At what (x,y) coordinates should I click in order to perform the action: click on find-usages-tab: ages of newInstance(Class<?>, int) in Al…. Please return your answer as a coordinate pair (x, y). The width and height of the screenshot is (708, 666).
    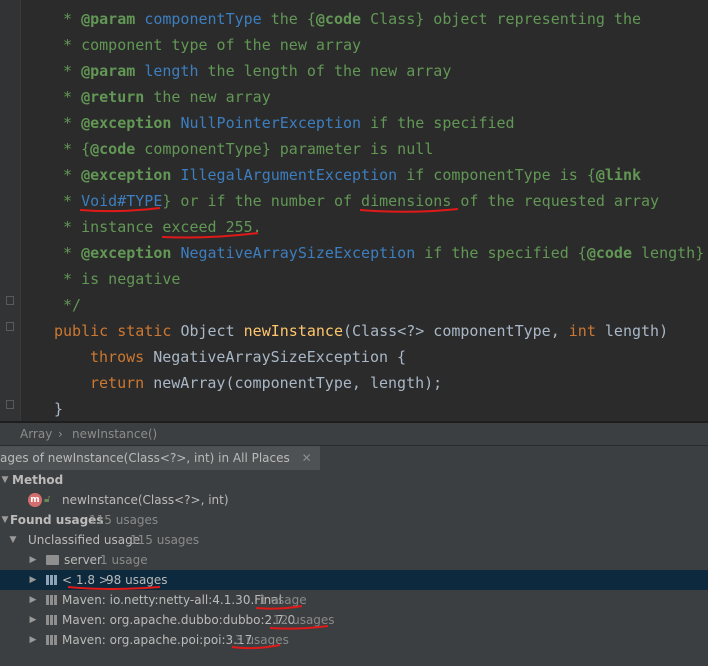
    Looking at the image, I should click on (160, 458).